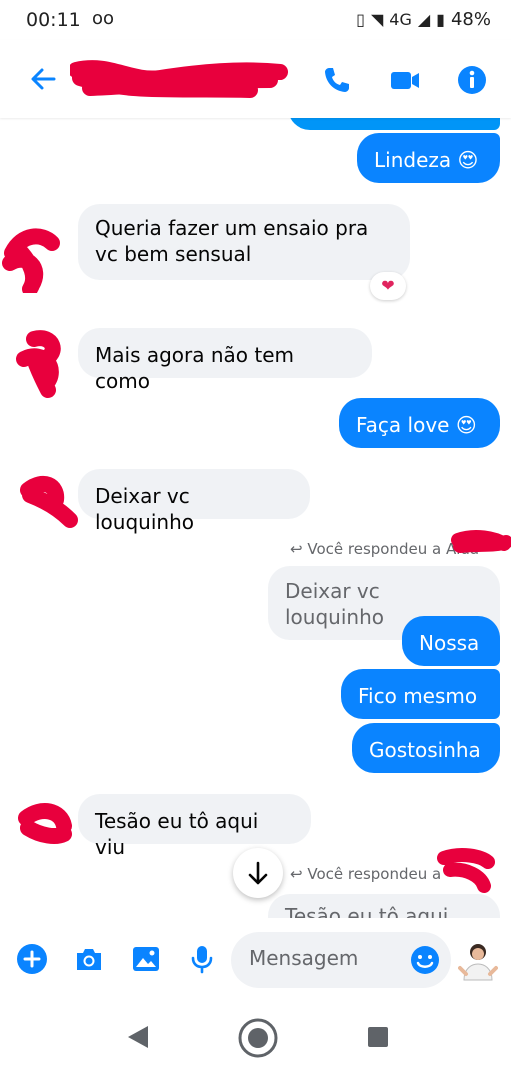 This screenshot has height=1070, width=511. Describe the element at coordinates (472, 80) in the screenshot. I see `info-icon` at that location.